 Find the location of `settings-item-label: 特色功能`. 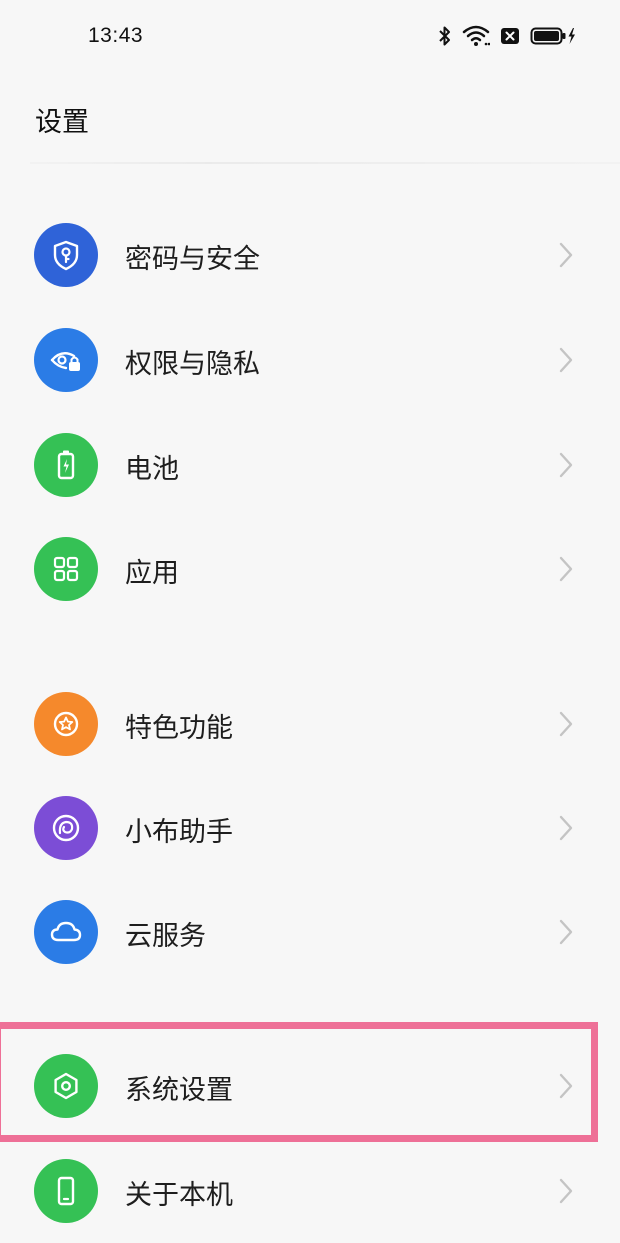

settings-item-label: 特色功能 is located at coordinates (179, 728).